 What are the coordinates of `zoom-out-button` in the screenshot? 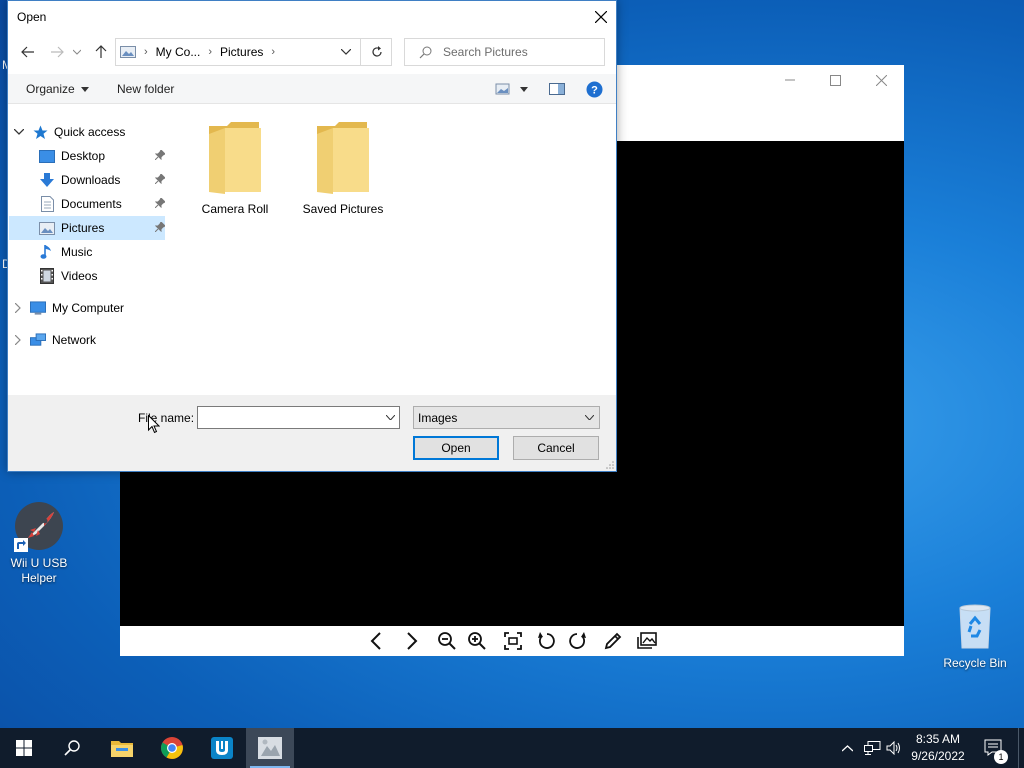 It's located at (447, 641).